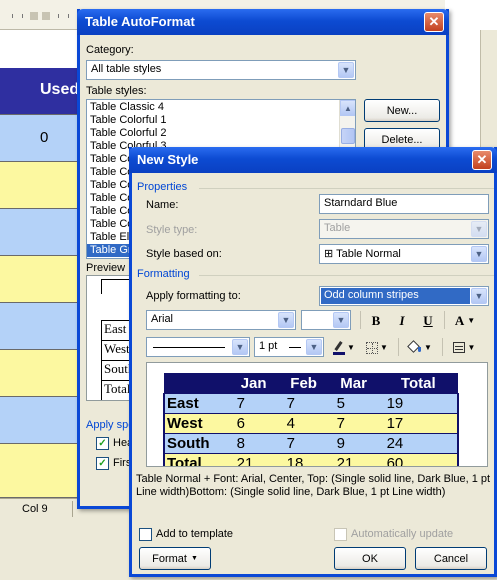  I want to click on align-icon, so click(458, 347).